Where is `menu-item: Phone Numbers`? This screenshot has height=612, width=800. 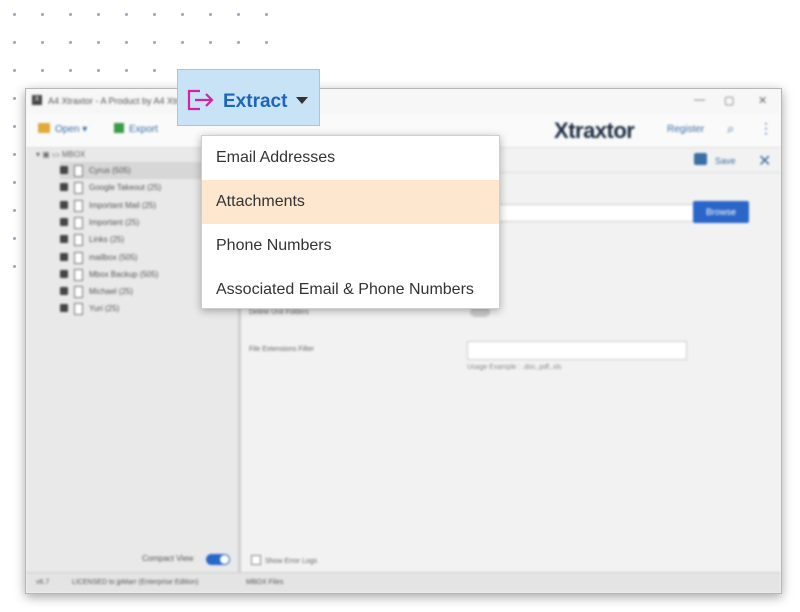
menu-item: Phone Numbers is located at coordinates (350, 246).